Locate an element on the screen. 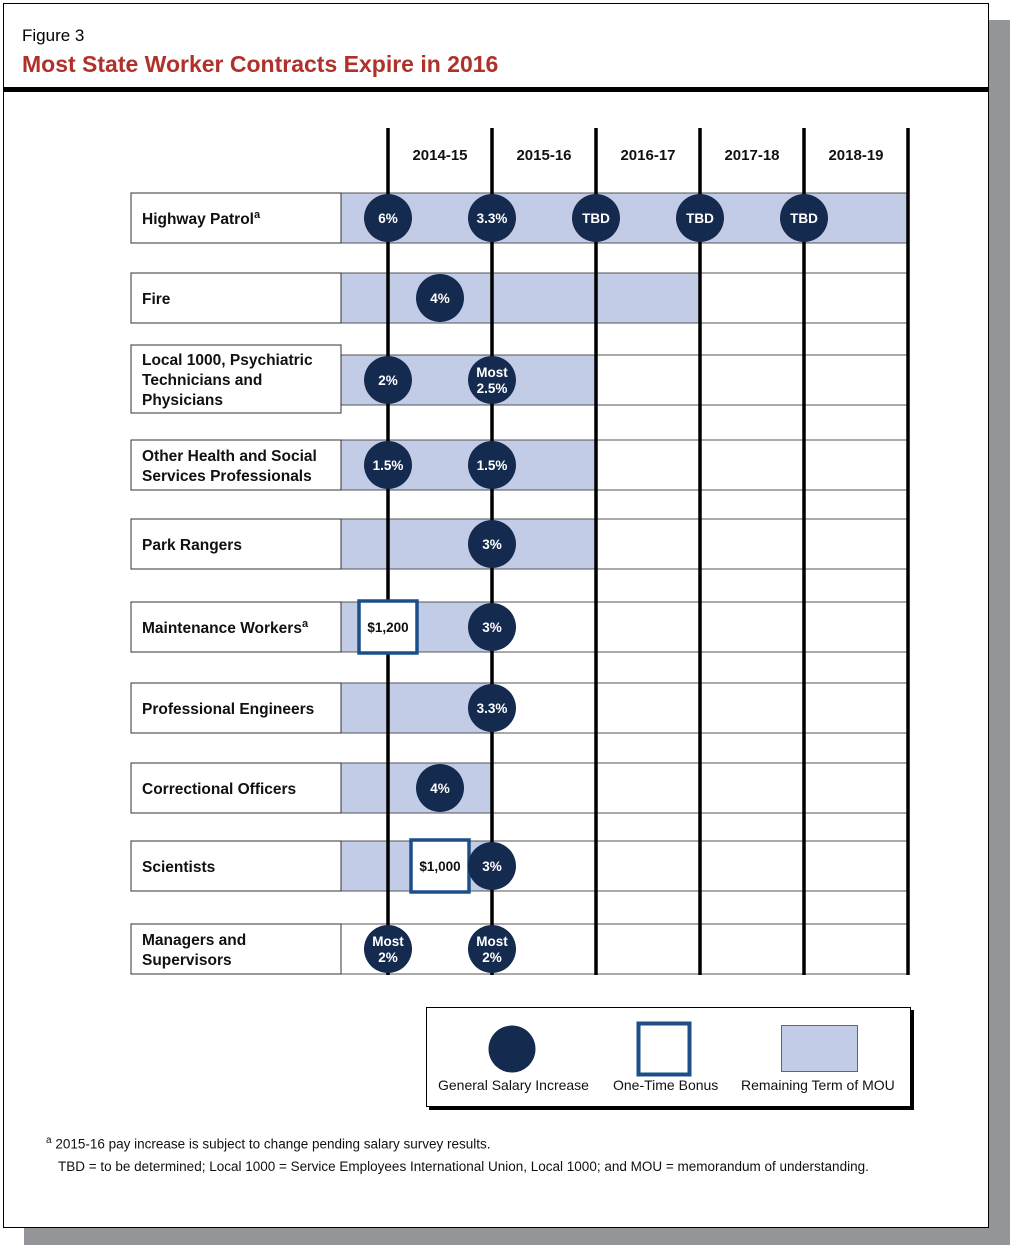  row-label: Highway Patrola is located at coordinates (201, 218).